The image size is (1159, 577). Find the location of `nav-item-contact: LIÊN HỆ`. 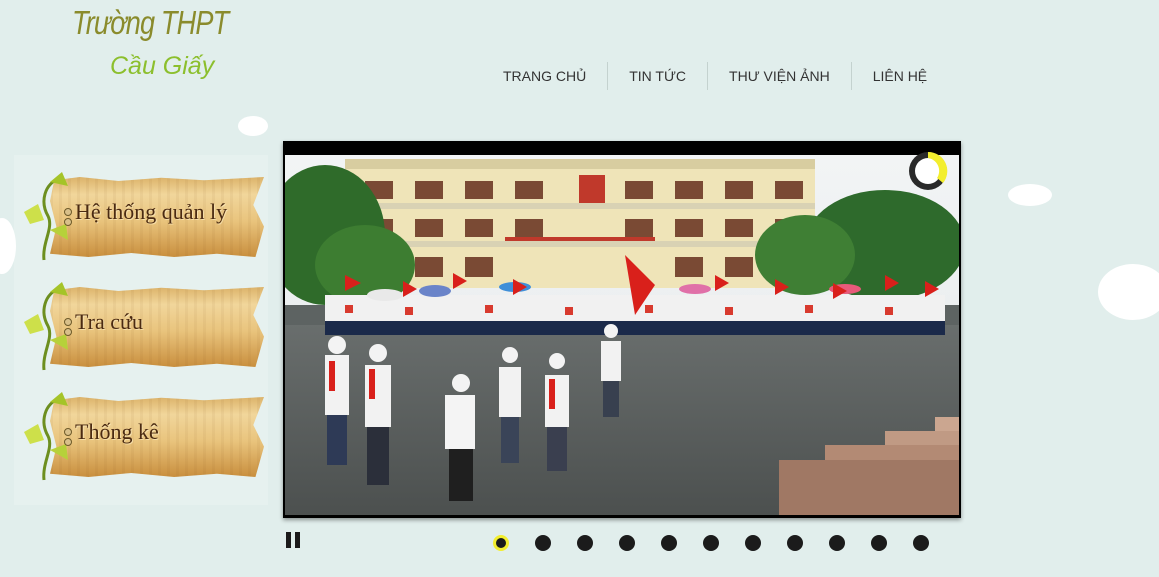

nav-item-contact: LIÊN HỆ is located at coordinates (900, 76).